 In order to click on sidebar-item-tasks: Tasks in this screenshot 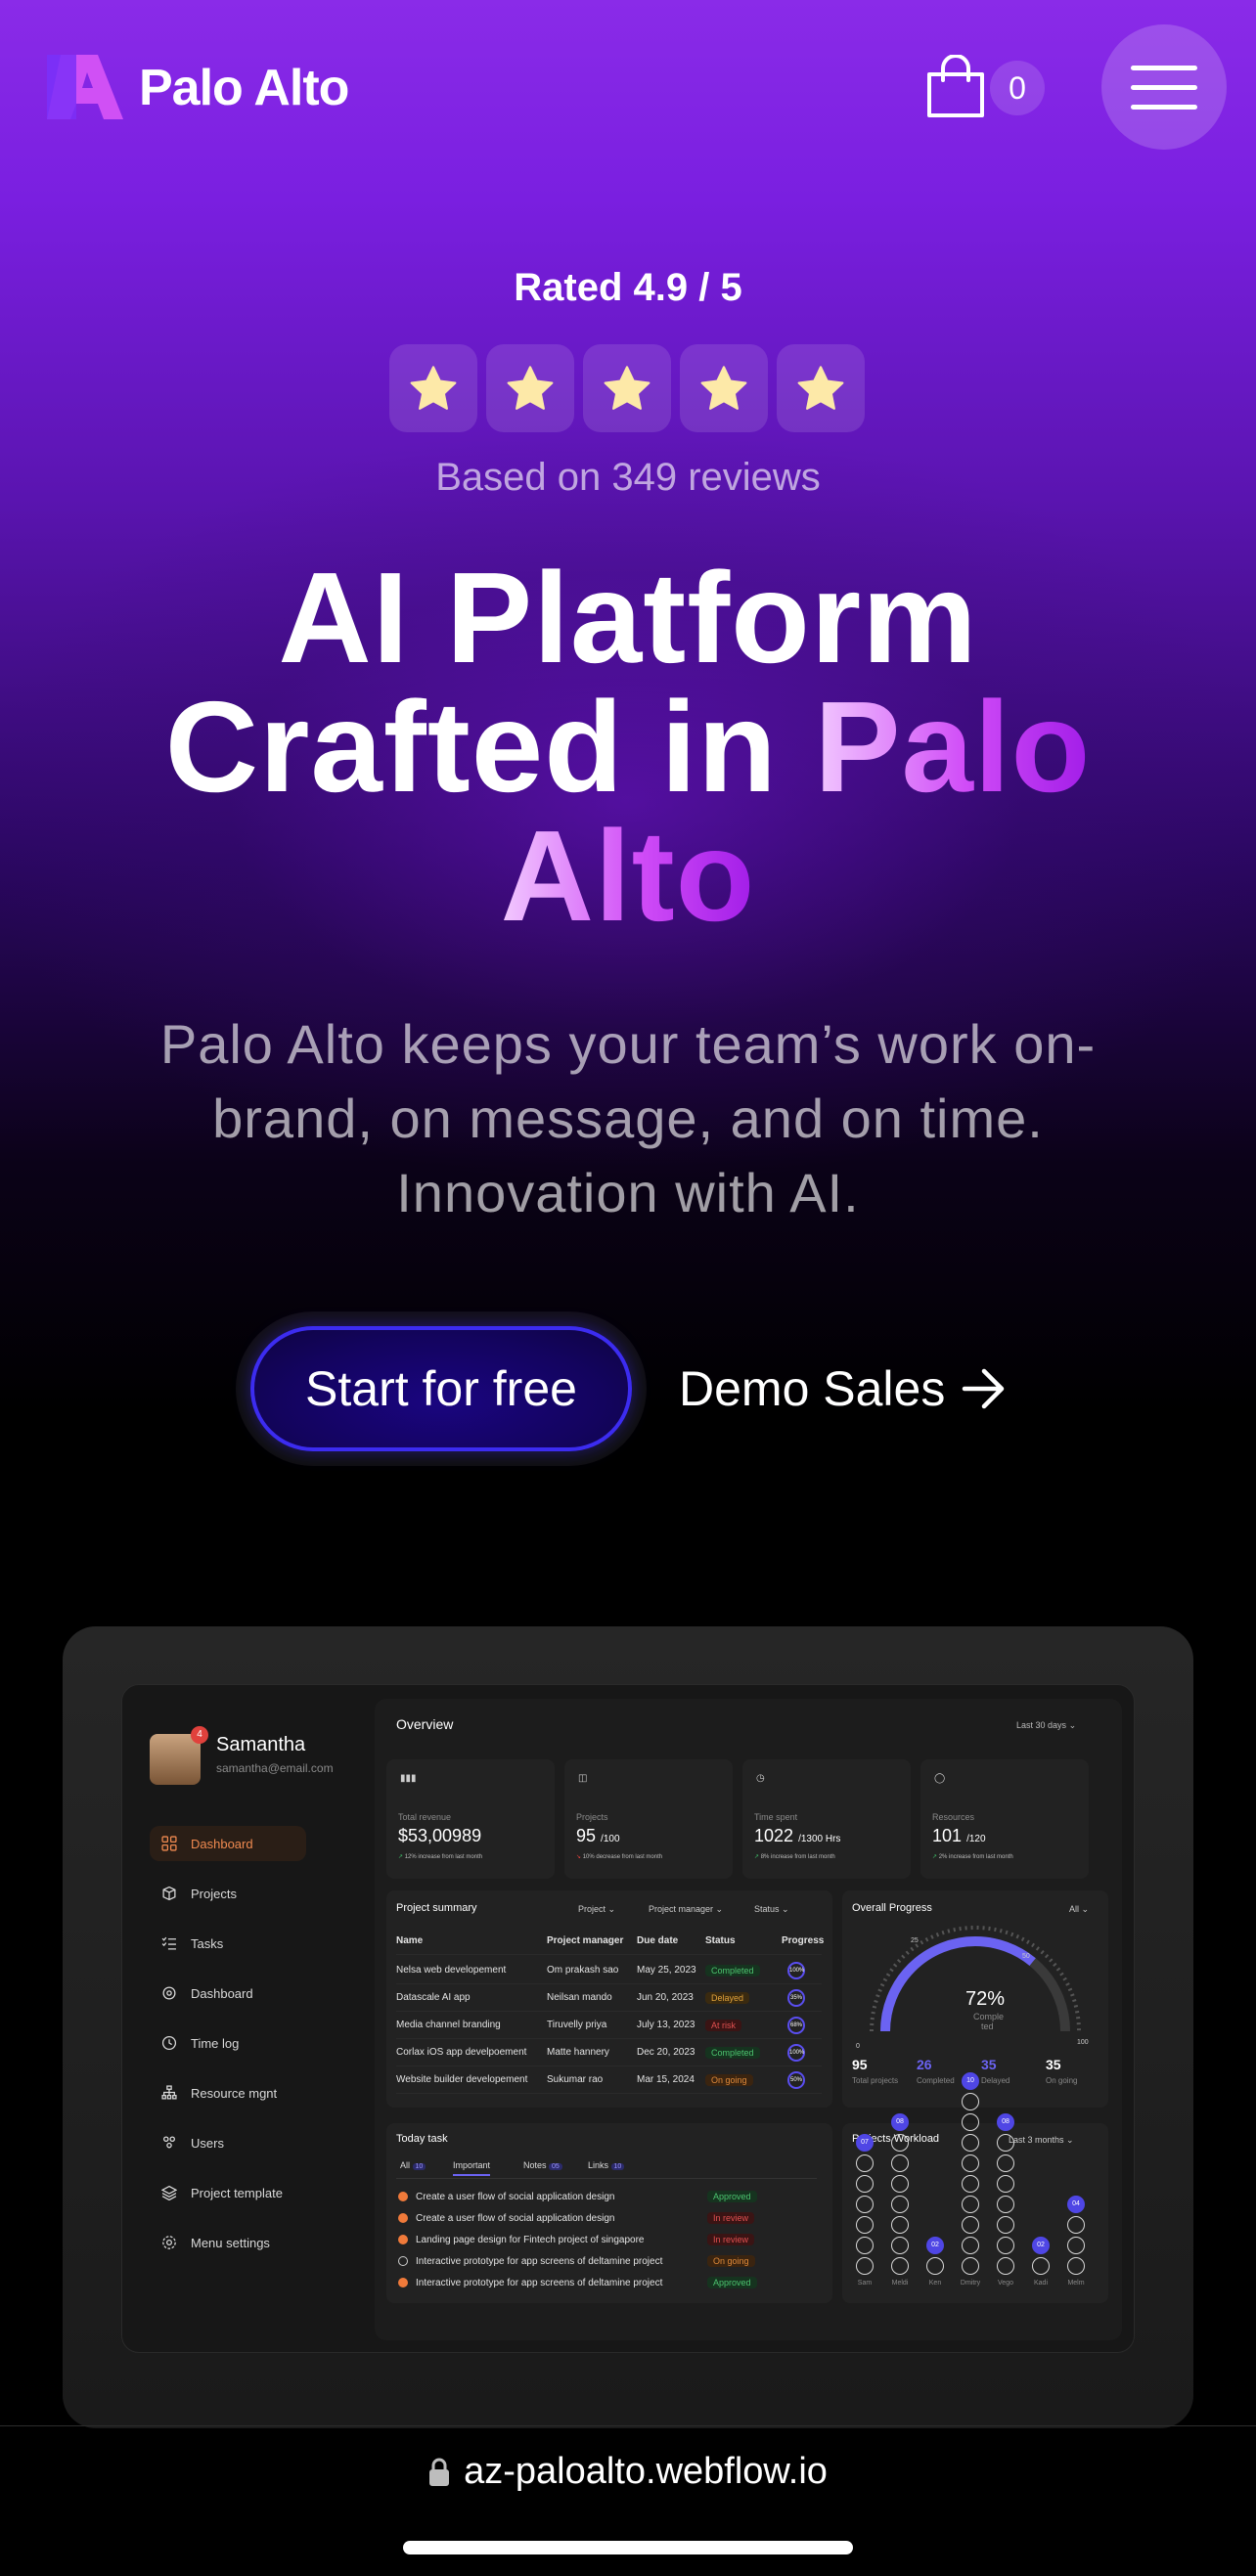, I will do `click(254, 1943)`.